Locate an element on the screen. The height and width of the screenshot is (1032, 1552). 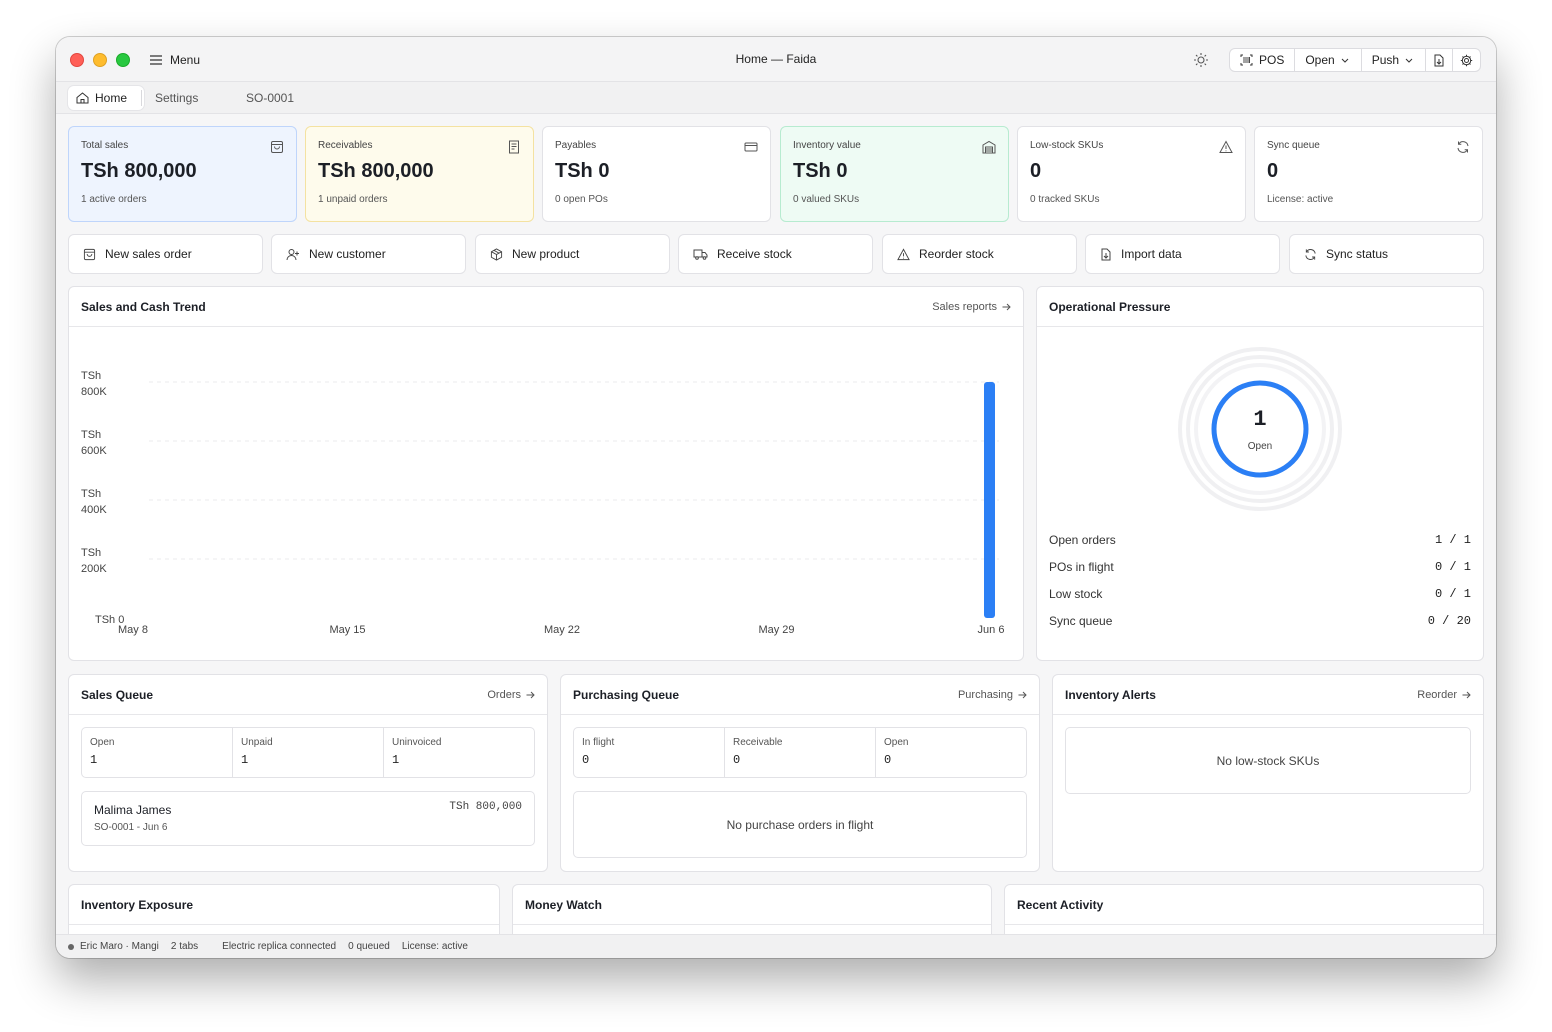
panel-header: Sales and Cash Trend Sales reports is located at coordinates (546, 307).